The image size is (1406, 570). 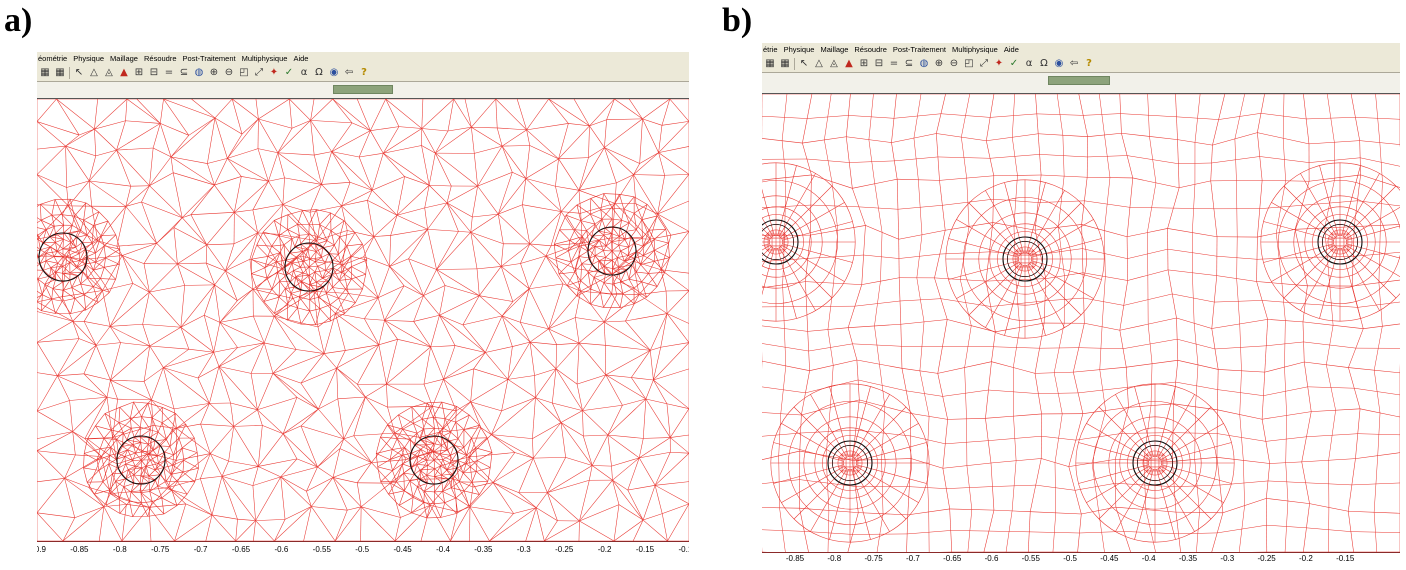 I want to click on menu-geometrie: éométrie, so click(x=52, y=58).